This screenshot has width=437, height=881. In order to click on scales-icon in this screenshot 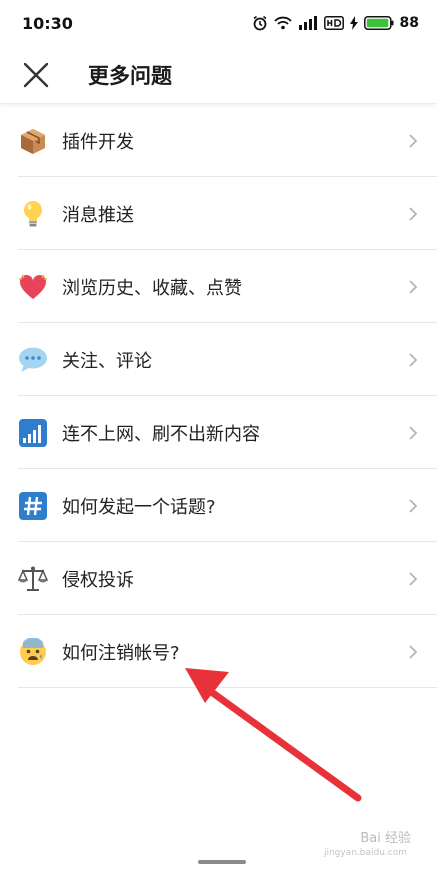, I will do `click(33, 579)`.